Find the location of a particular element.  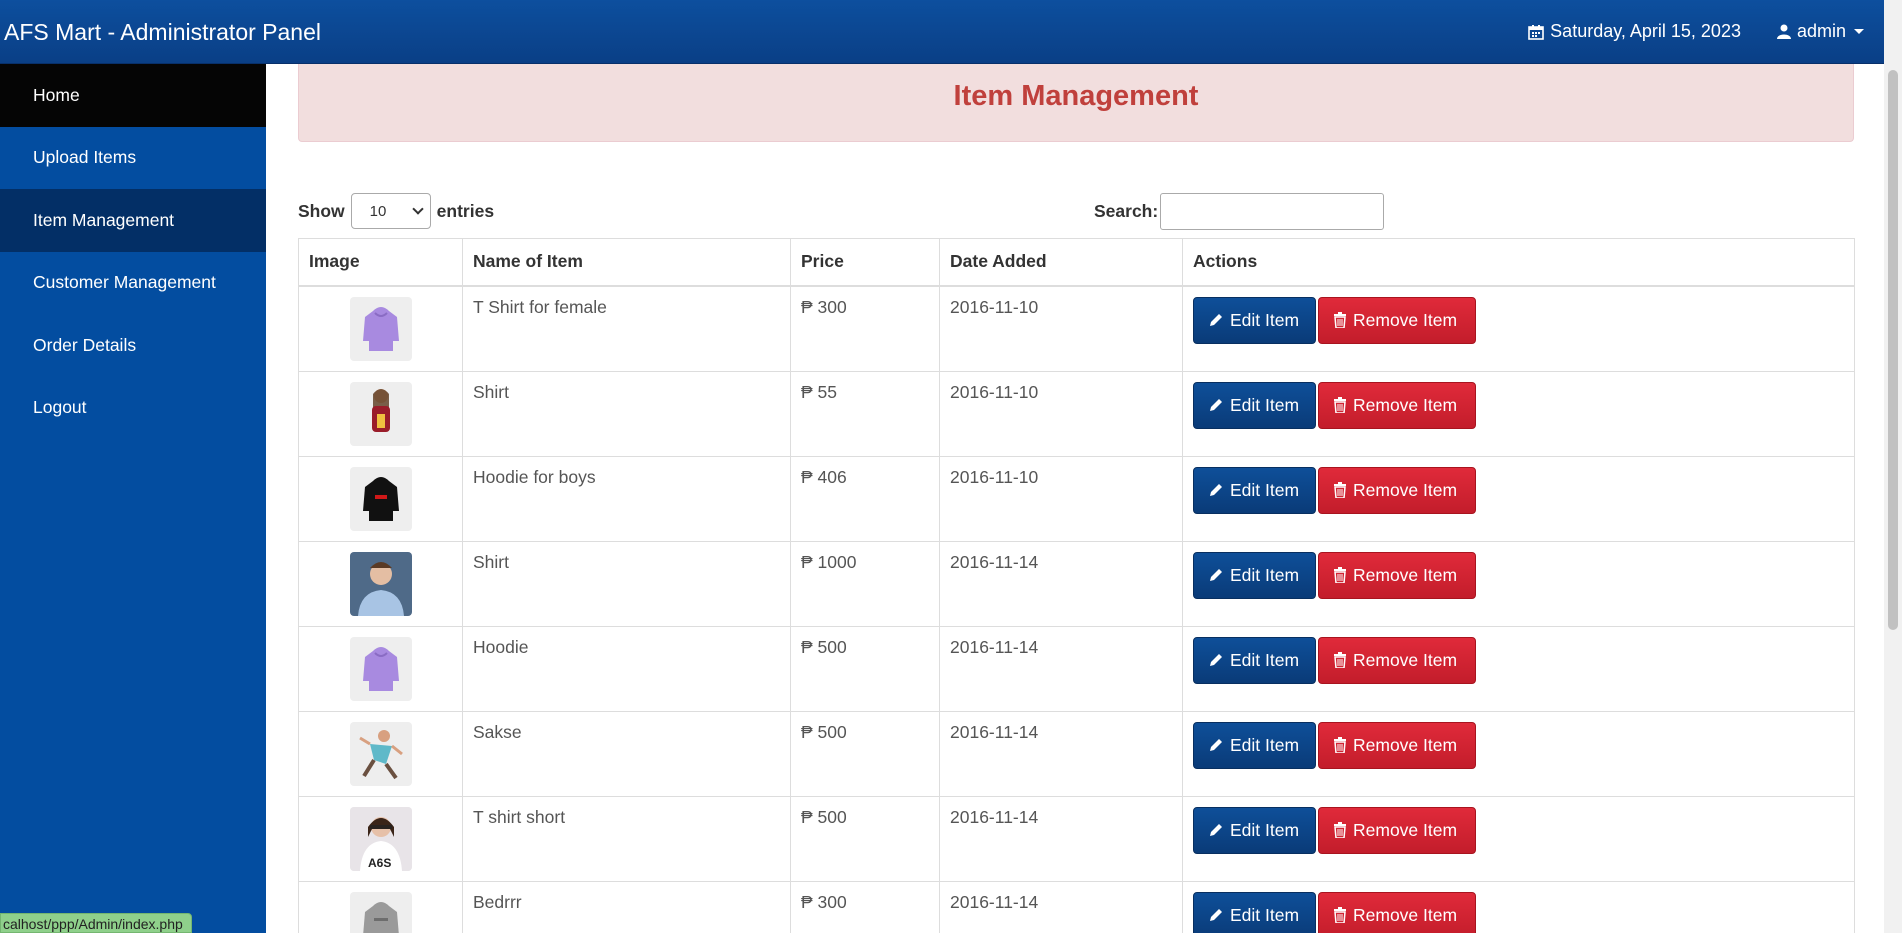

sidebar-item-upload-items: Upload Items is located at coordinates (133, 158).